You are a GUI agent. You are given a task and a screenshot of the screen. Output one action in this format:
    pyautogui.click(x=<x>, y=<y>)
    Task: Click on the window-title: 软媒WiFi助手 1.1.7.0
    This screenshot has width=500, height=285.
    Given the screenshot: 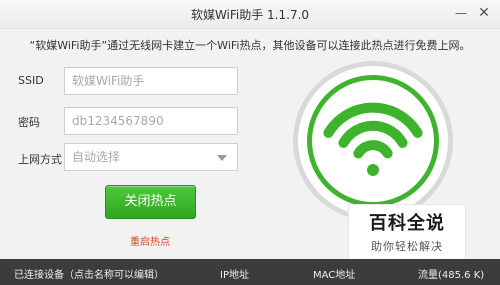 What is the action you would take?
    pyautogui.click(x=250, y=15)
    